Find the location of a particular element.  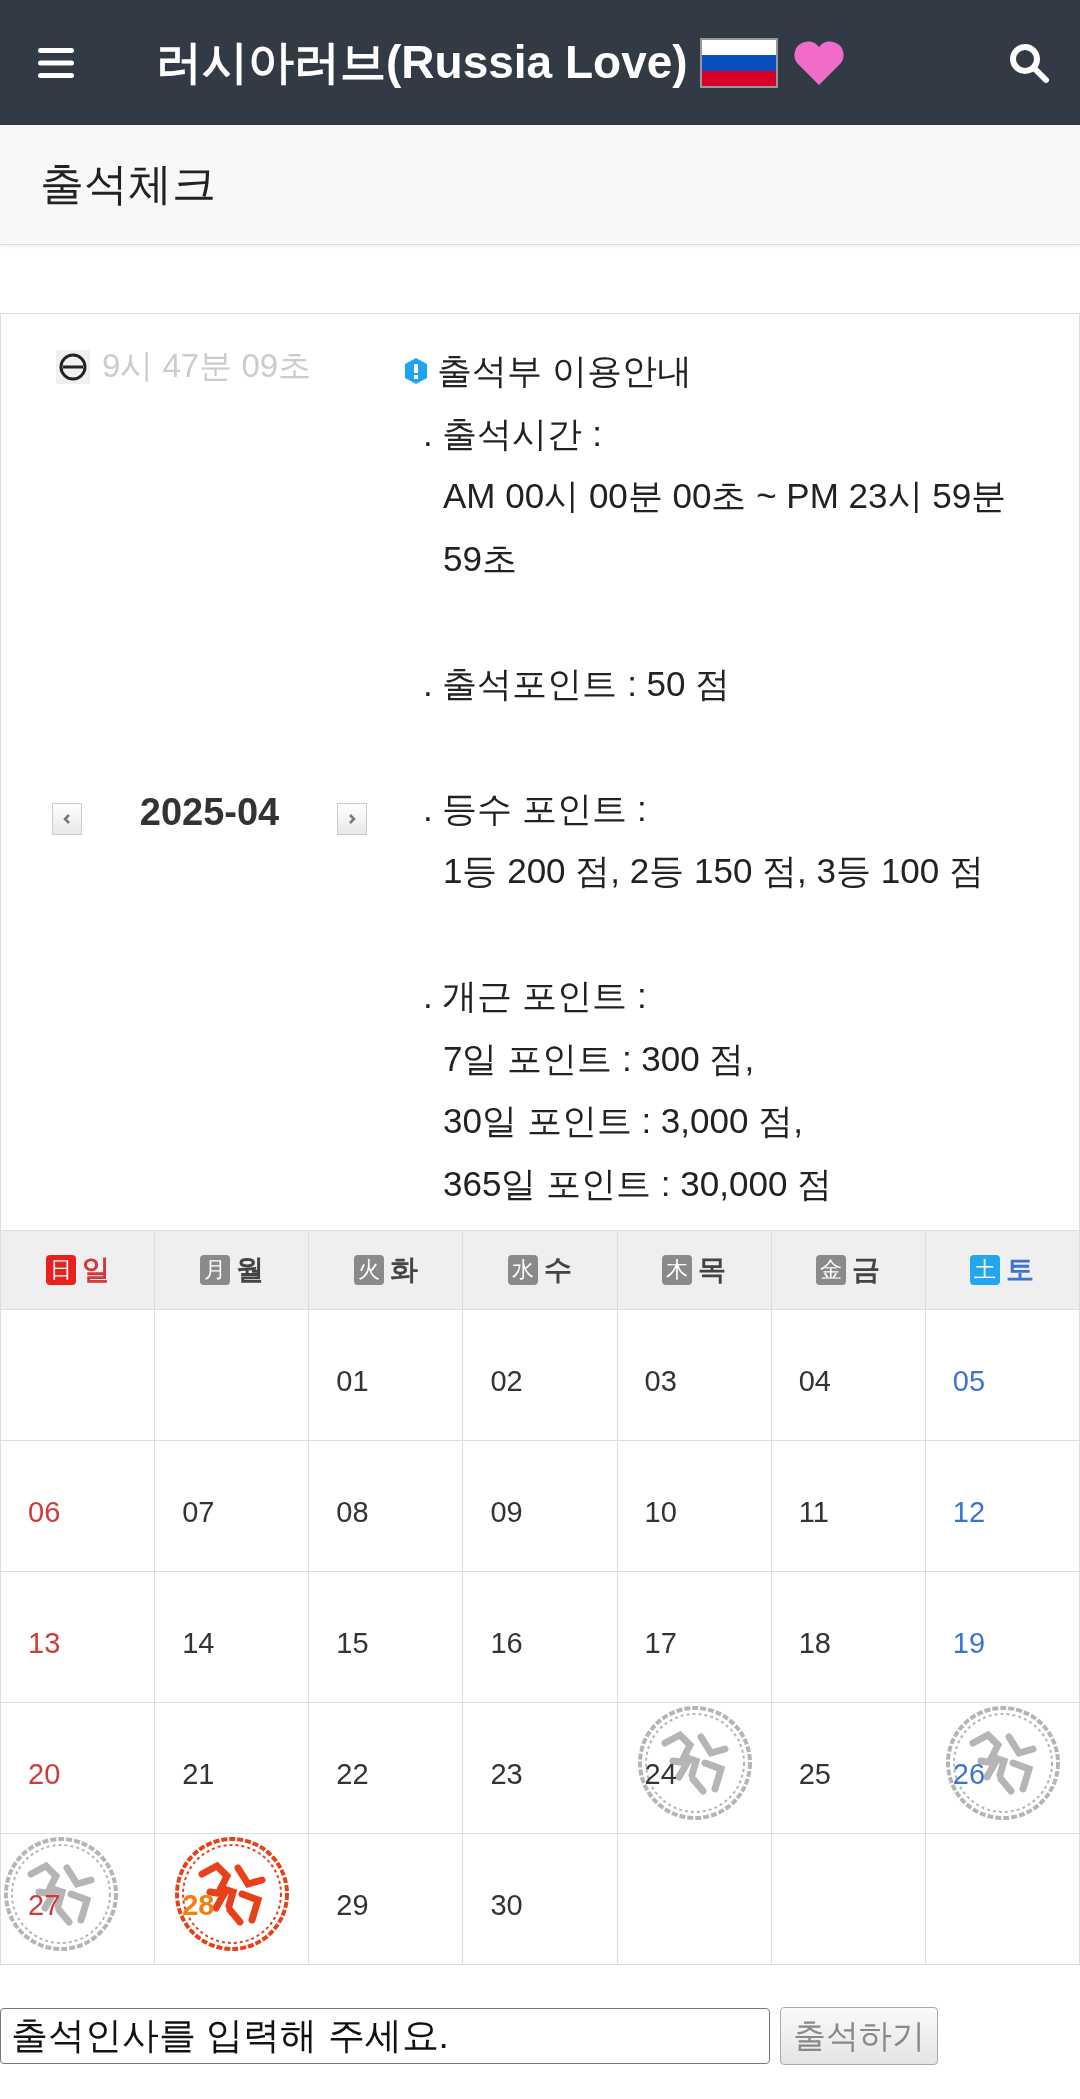

weekday-badge: 金 is located at coordinates (831, 1270).